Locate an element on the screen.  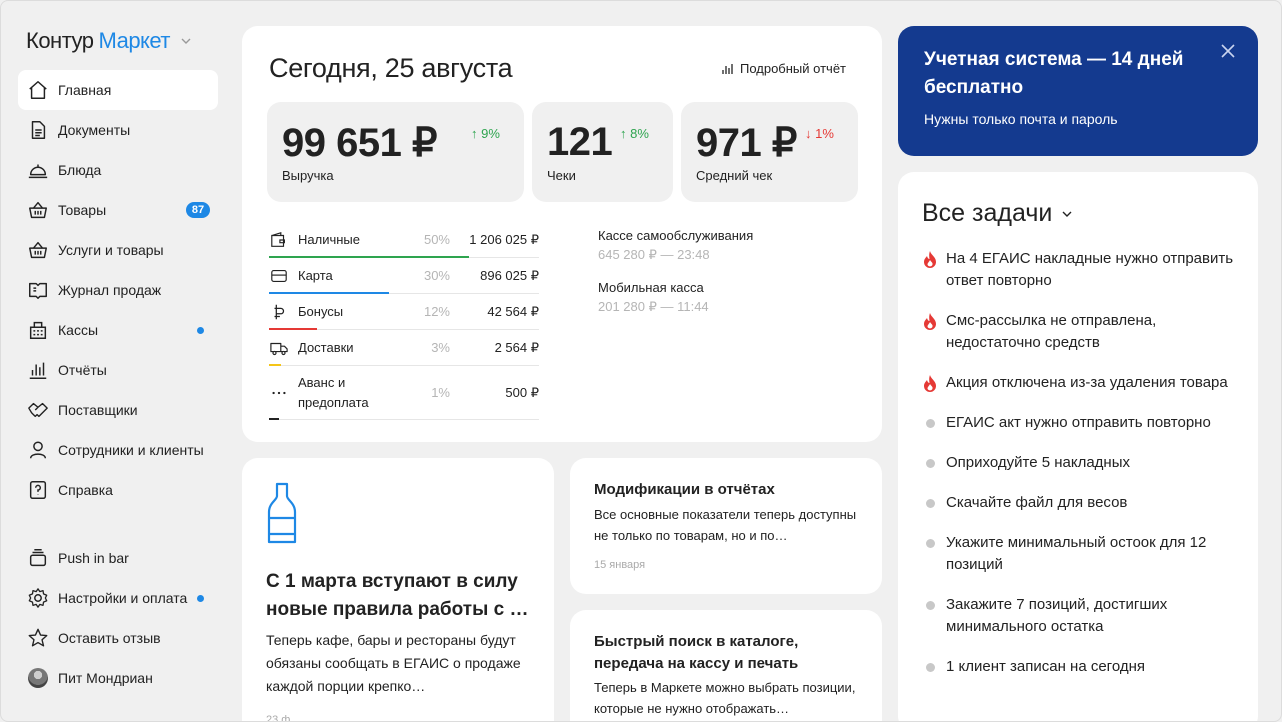
brand-logo: Контур Маркет is located at coordinates (109, 41).